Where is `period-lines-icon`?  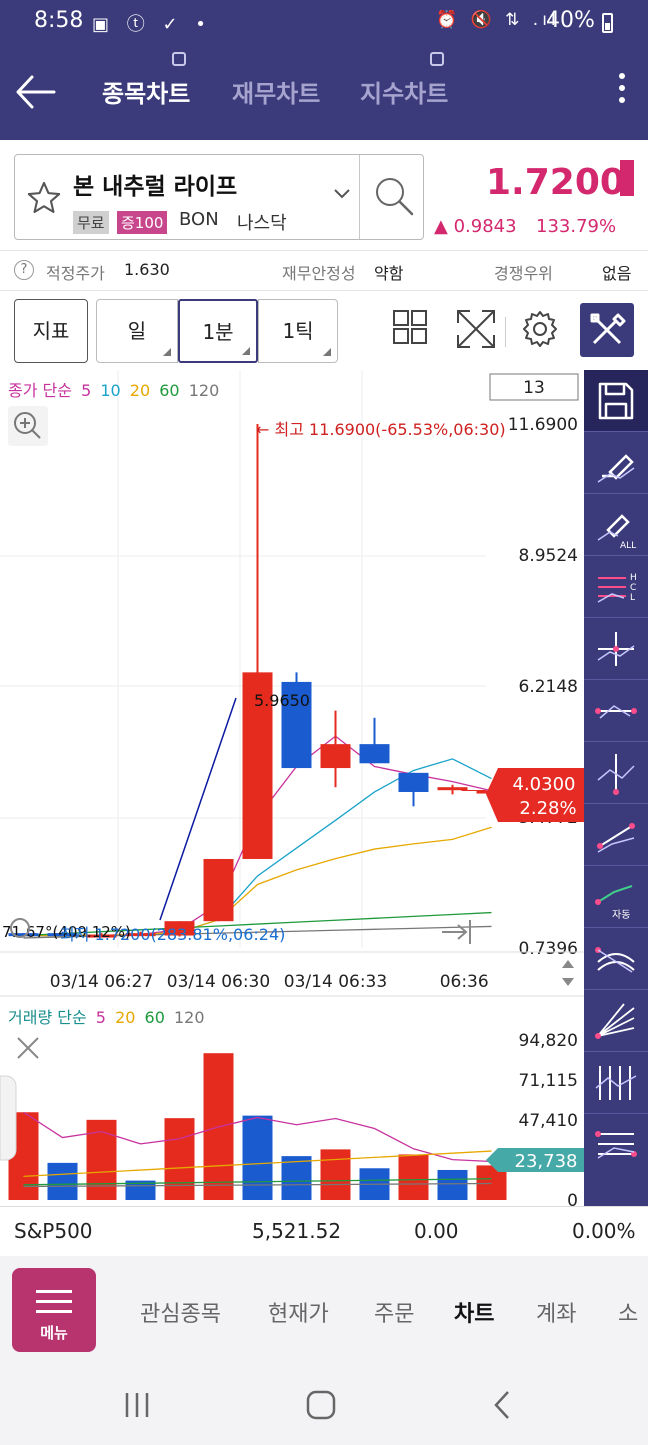 period-lines-icon is located at coordinates (616, 1083).